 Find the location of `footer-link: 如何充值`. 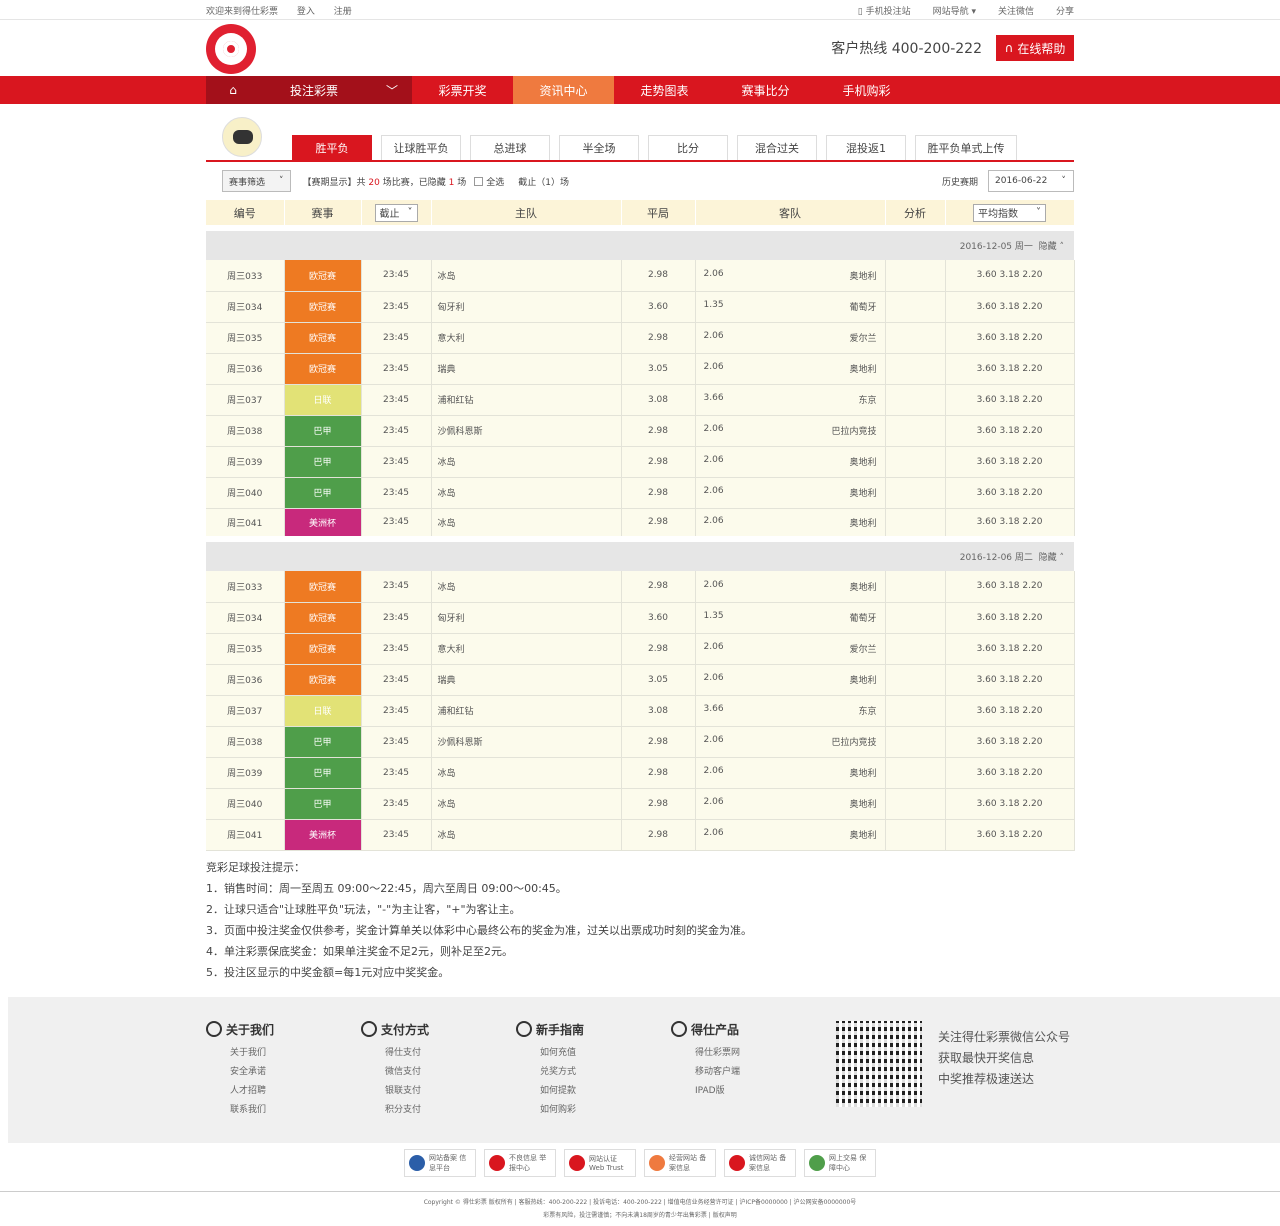

footer-link: 如何充值 is located at coordinates (605, 1053).